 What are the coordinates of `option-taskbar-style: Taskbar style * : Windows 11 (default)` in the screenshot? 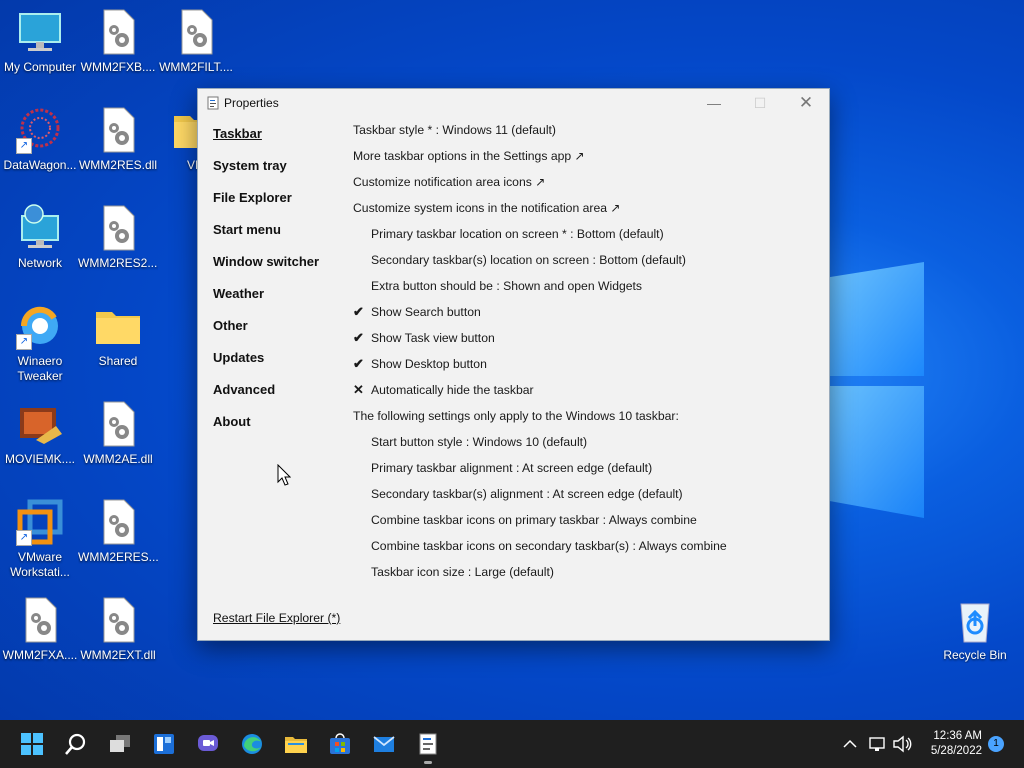 It's located at (587, 136).